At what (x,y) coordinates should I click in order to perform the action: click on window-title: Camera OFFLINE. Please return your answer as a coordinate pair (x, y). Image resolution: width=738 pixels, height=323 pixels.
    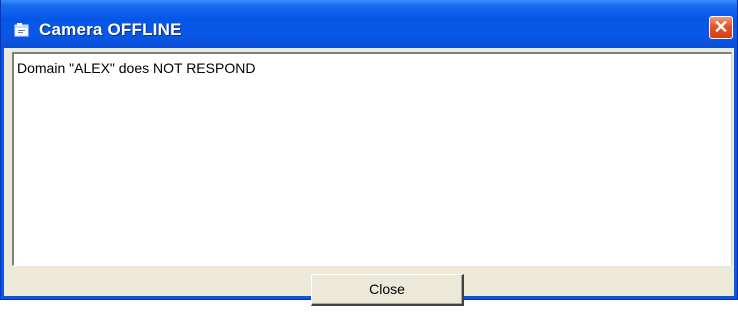
    Looking at the image, I should click on (110, 29).